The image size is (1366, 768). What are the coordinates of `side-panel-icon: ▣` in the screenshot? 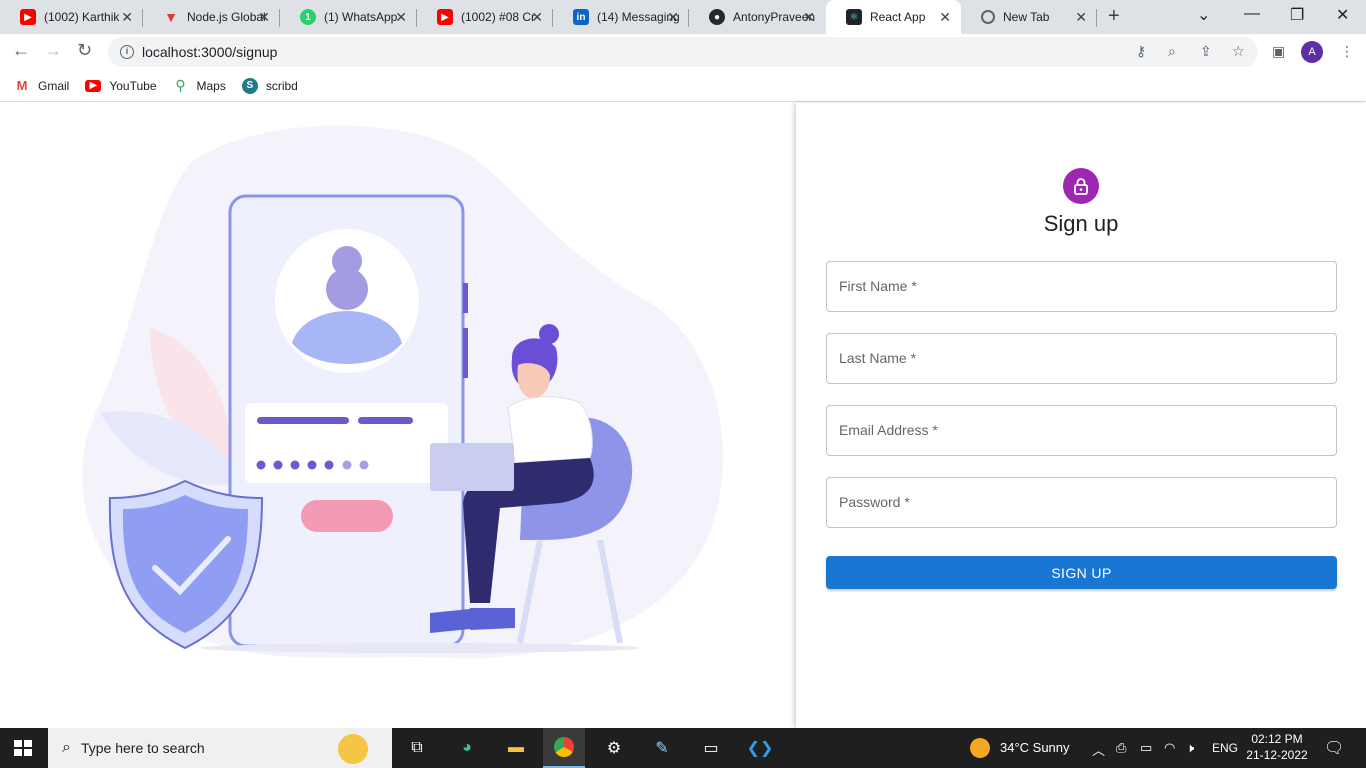 It's located at (1278, 51).